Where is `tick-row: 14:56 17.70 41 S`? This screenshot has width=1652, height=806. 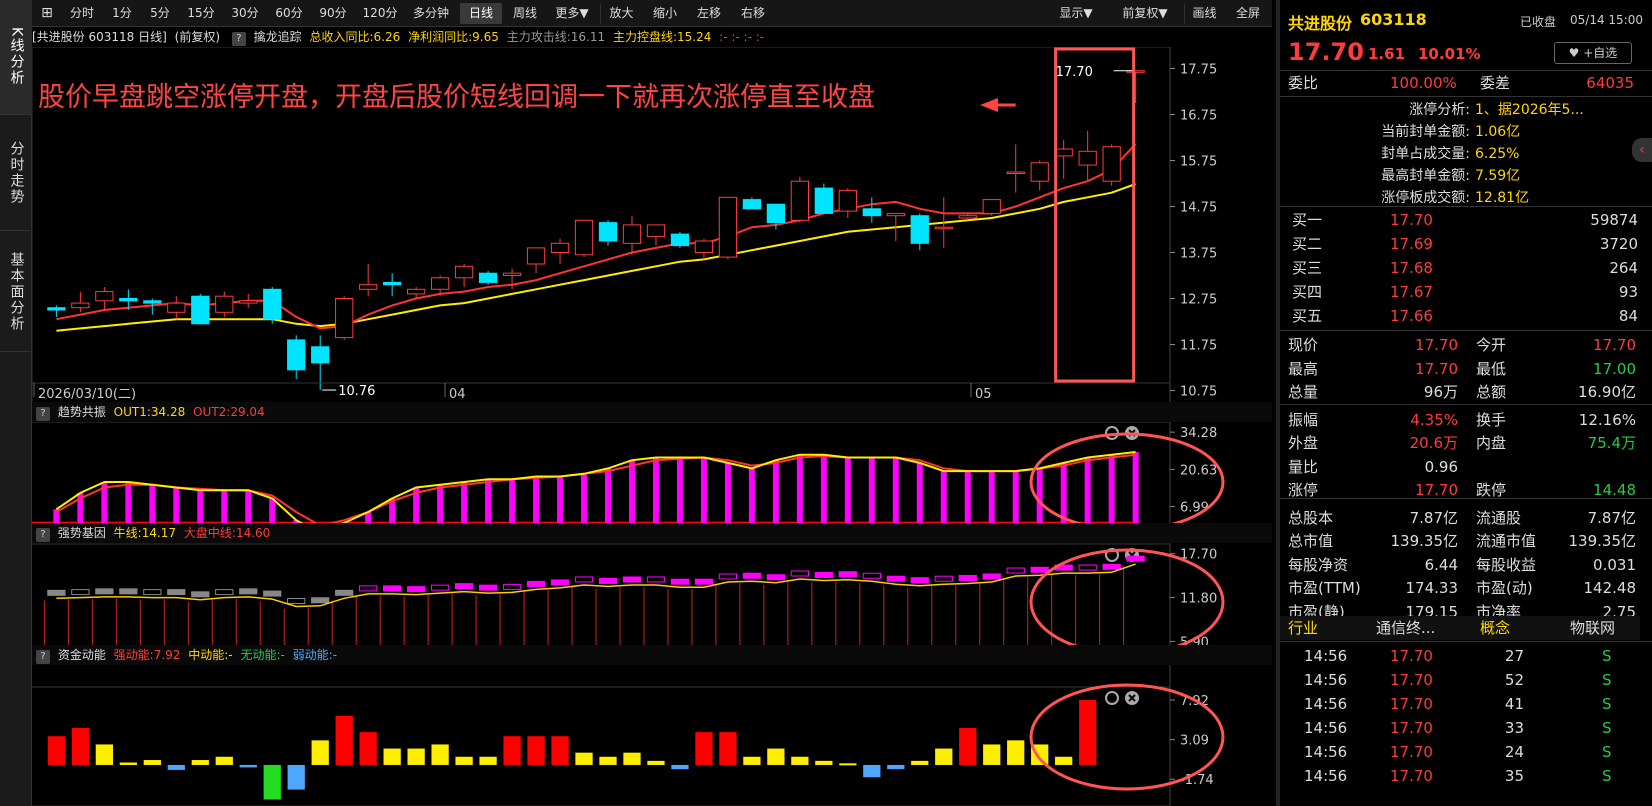 tick-row: 14:56 17.70 41 S is located at coordinates (1458, 704).